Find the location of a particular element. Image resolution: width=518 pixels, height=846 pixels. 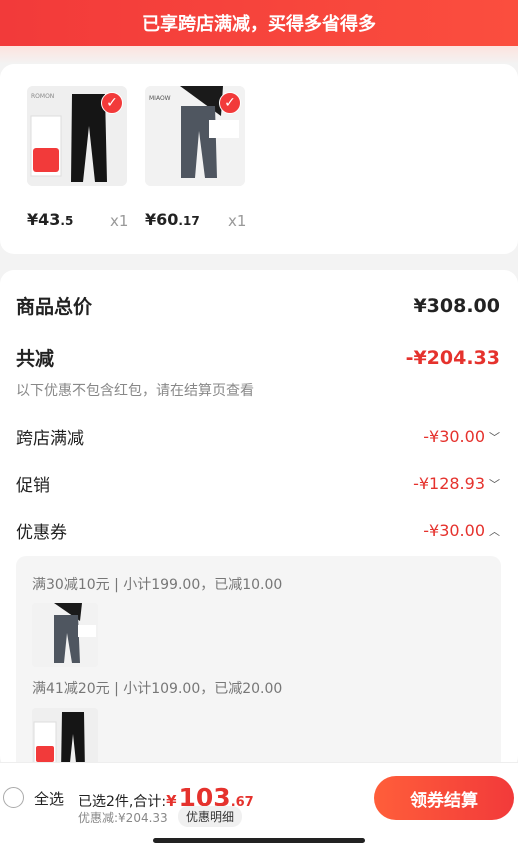

total-reduce-label: 共减 is located at coordinates (35, 359).